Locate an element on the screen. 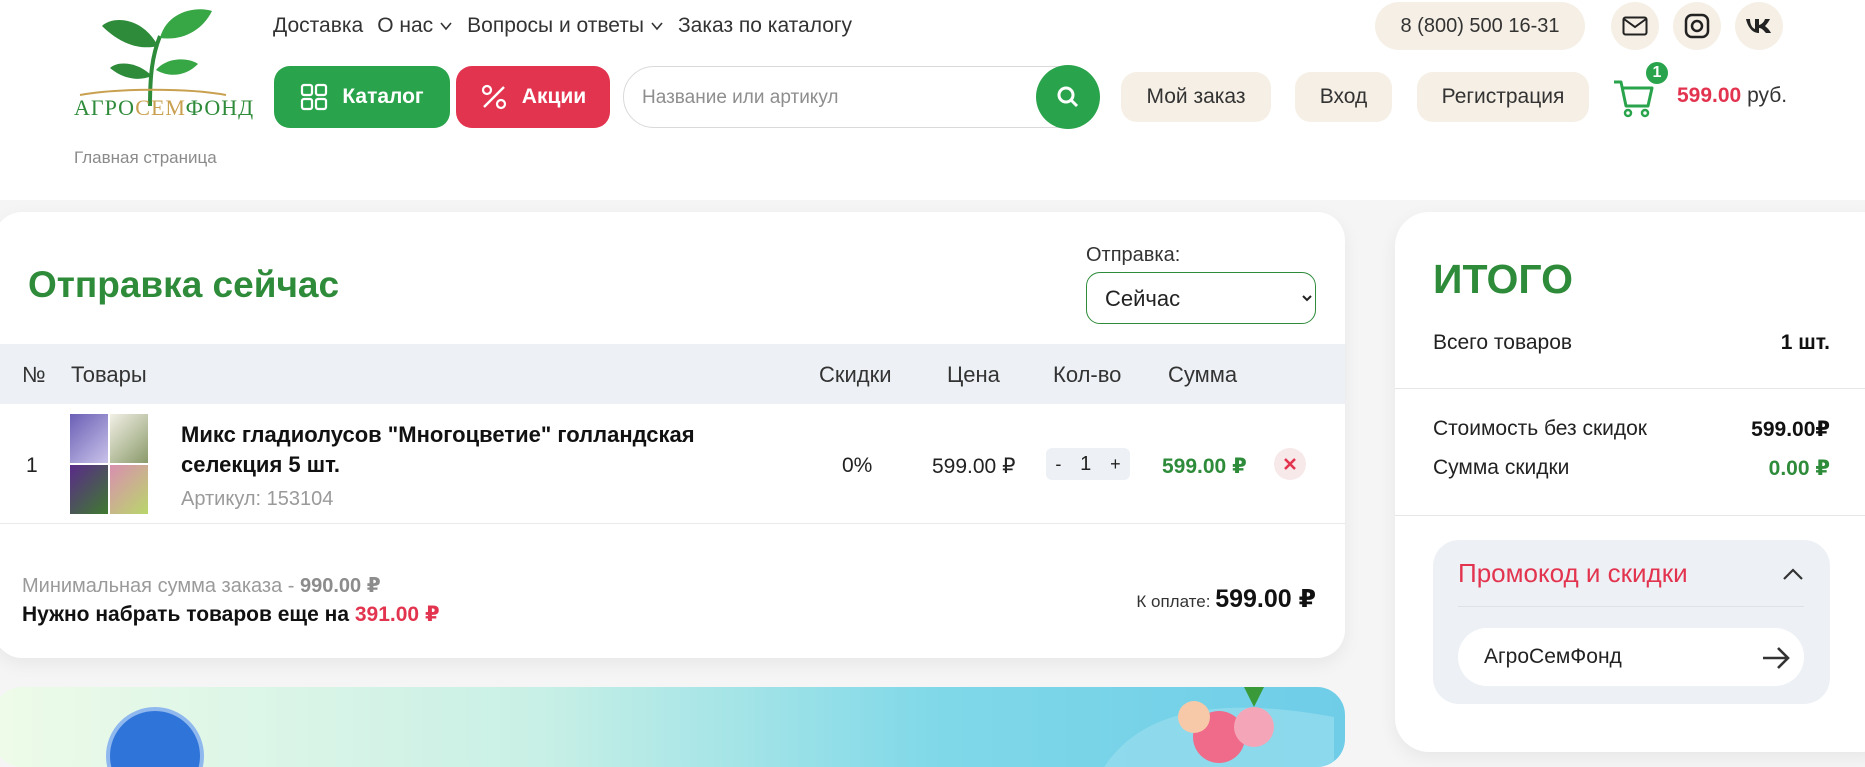 The image size is (1865, 767). percent-icon is located at coordinates (493, 97).